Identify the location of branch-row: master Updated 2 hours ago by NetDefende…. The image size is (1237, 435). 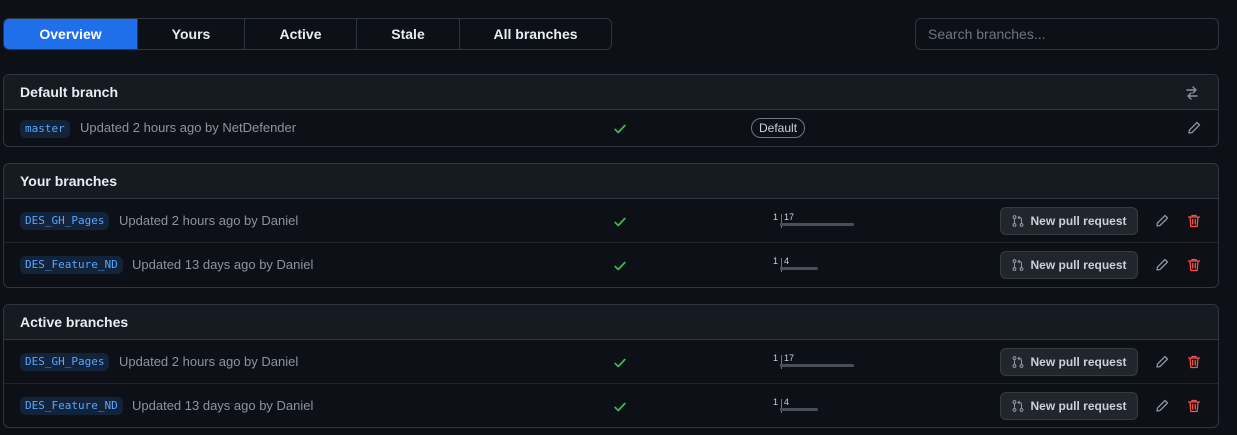
(611, 128).